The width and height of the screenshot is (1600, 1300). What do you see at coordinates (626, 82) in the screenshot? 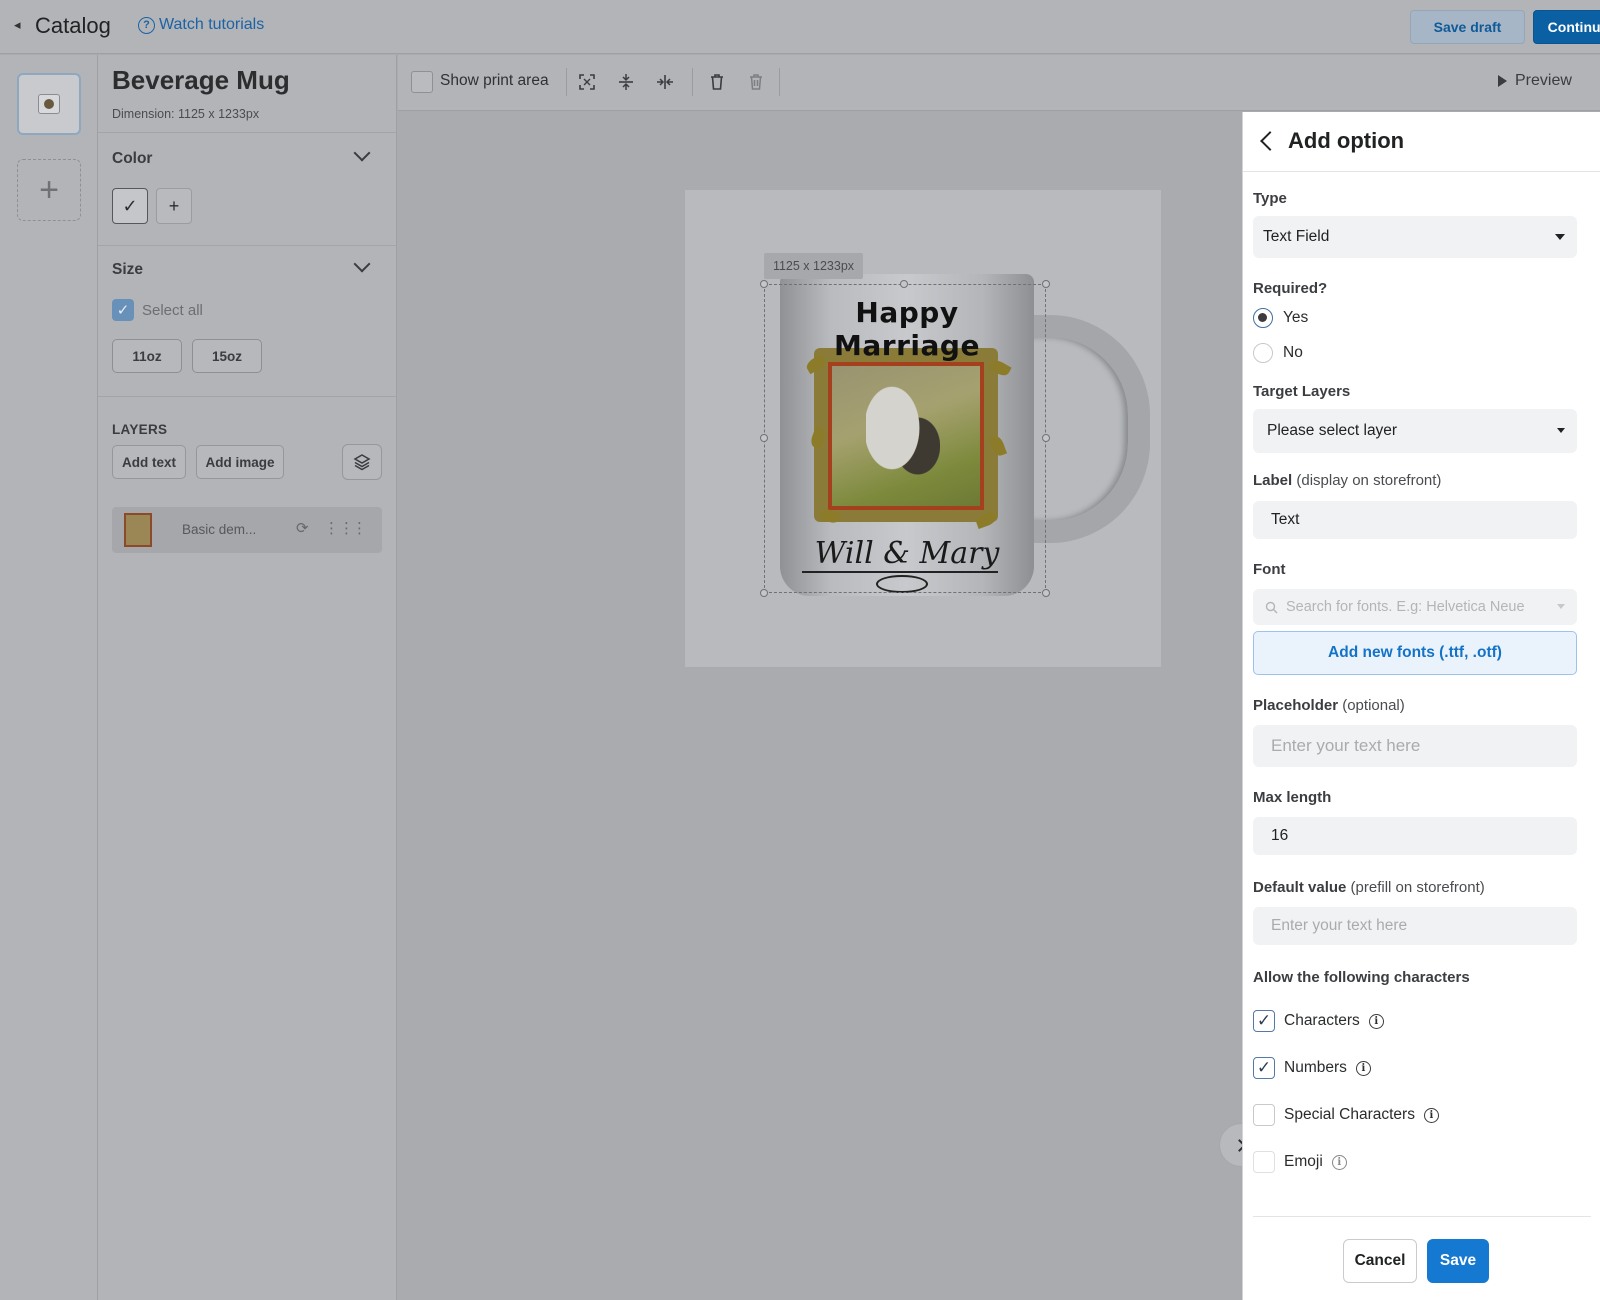
I see `align-vertical-center-icon` at bounding box center [626, 82].